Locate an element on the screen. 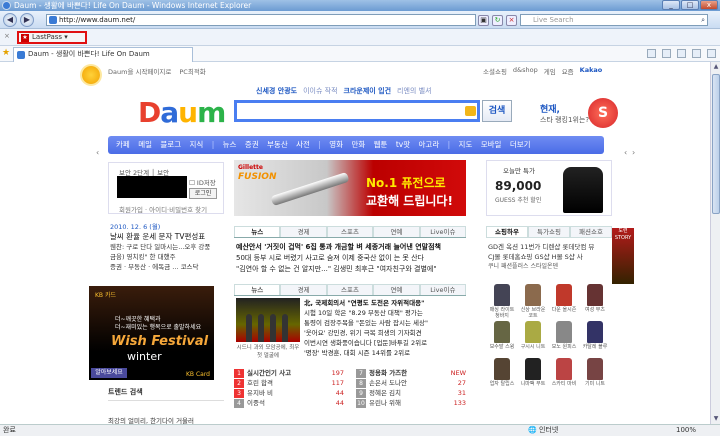 The image size is (720, 436). photo-caption: 시드니 과외 모암공에, 최우 첫 얼굴에 is located at coordinates (268, 352).